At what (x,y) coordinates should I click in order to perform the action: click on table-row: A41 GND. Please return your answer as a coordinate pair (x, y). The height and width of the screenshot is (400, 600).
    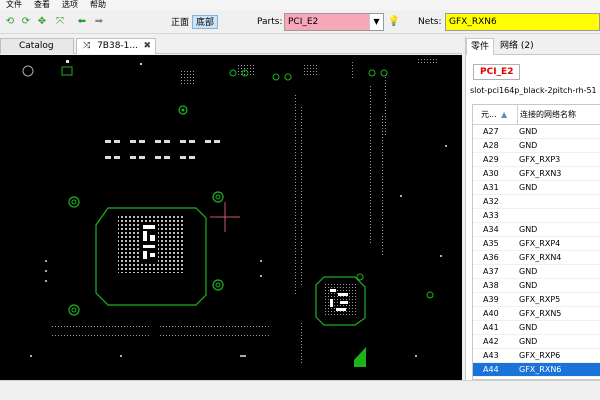
    Looking at the image, I should click on (536, 328).